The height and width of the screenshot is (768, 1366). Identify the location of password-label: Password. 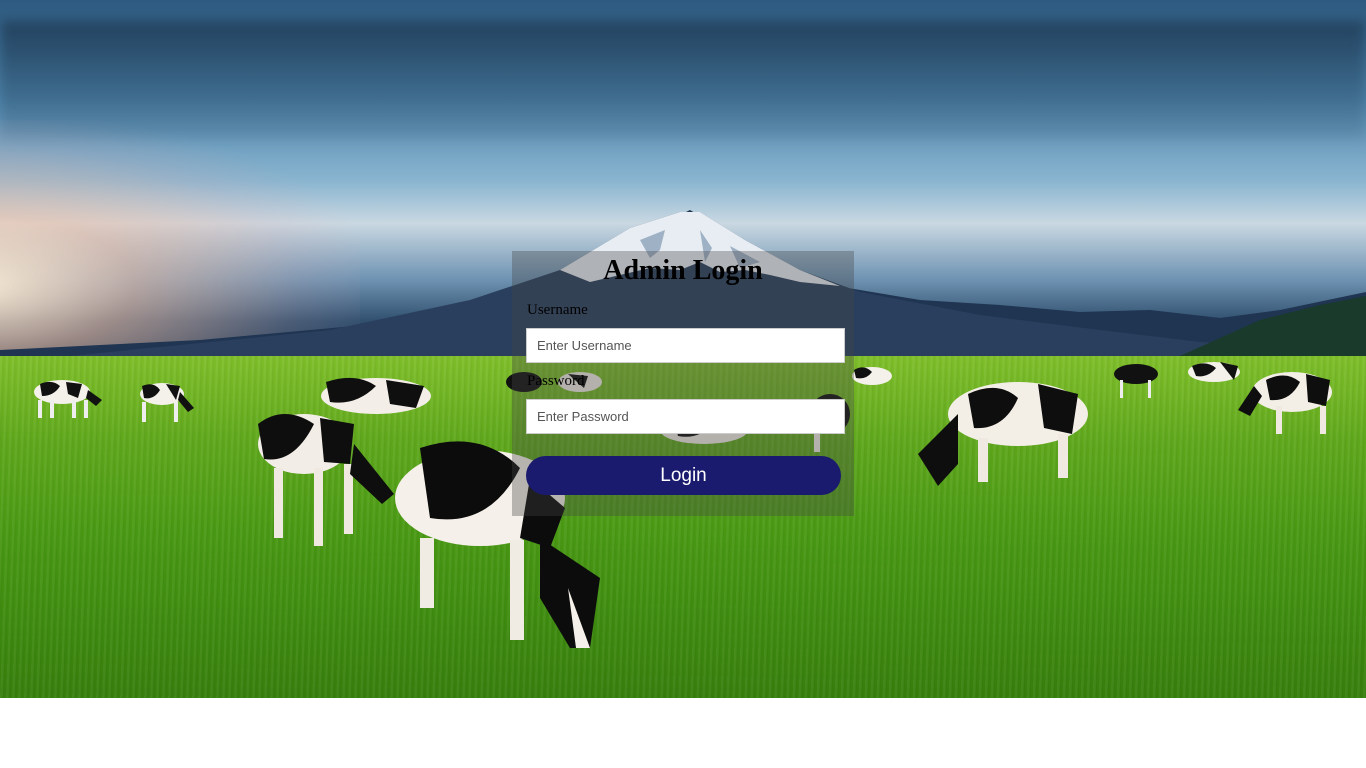
(556, 381).